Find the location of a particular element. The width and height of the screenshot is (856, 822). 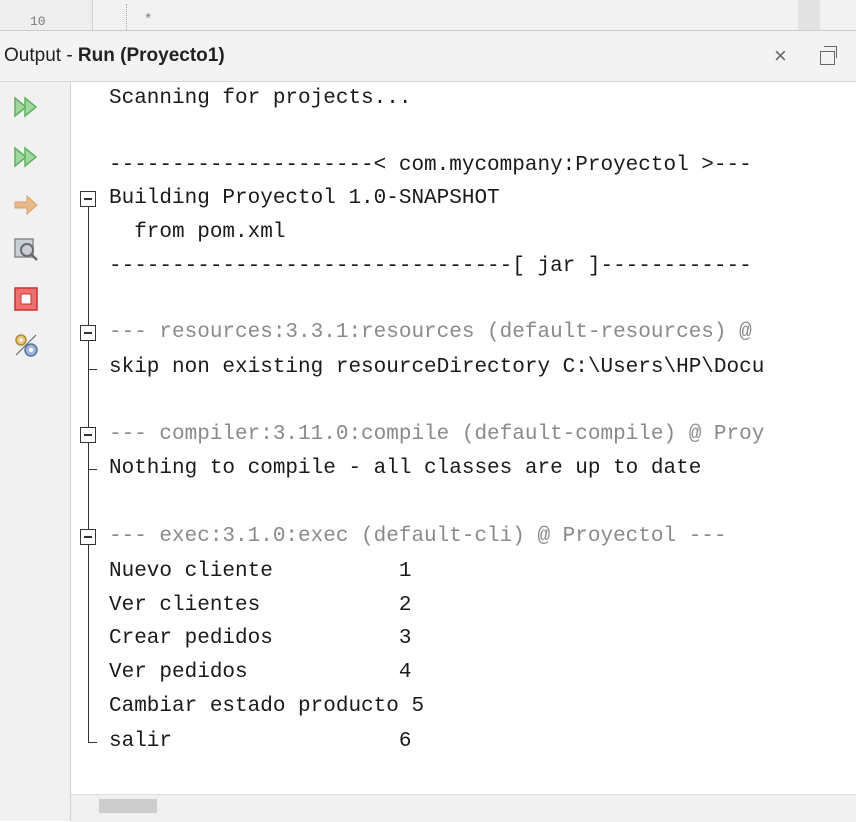

menu-option-line: salir 6 is located at coordinates (260, 741).